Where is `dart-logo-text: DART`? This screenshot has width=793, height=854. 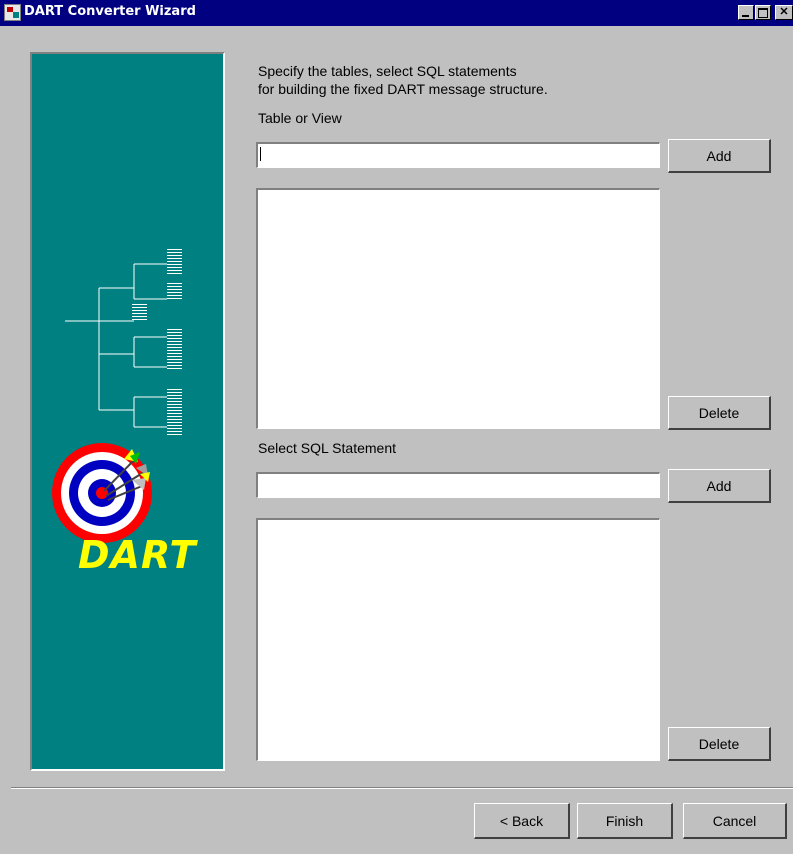 dart-logo-text: DART is located at coordinates (137, 555).